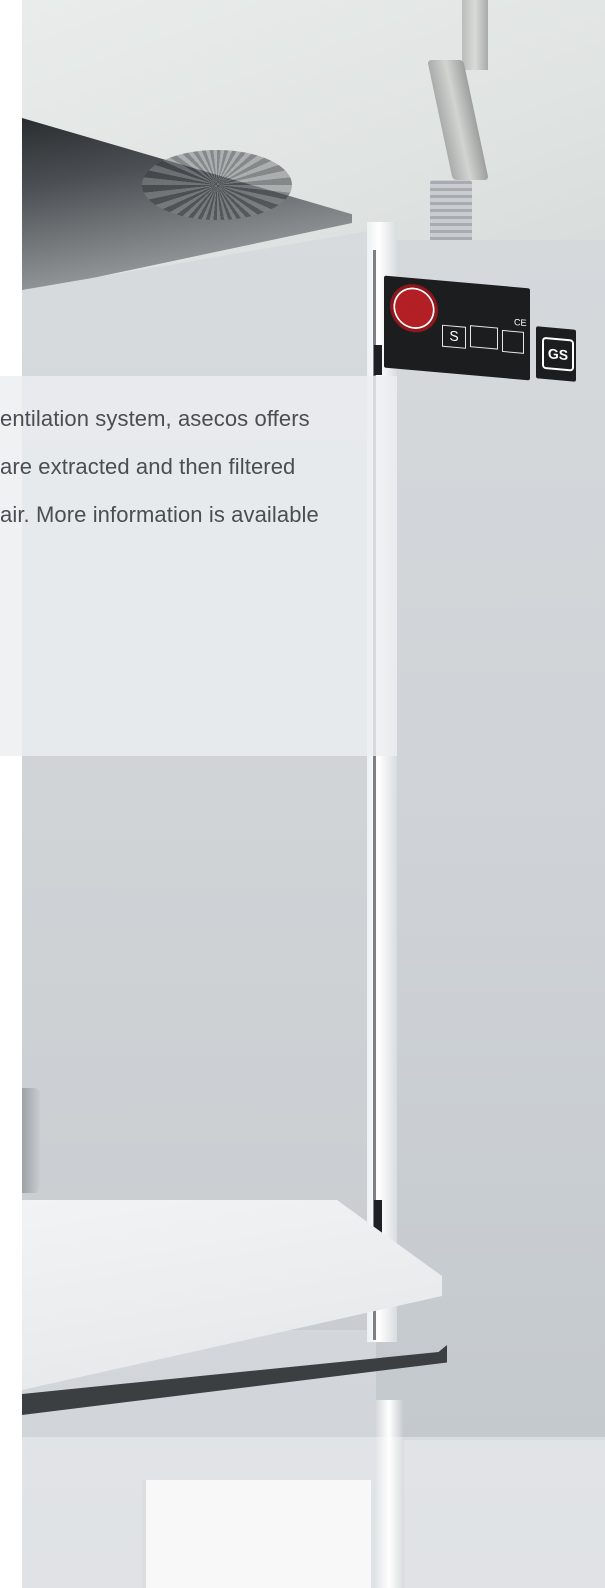 Image resolution: width=605 pixels, height=1588 pixels. Describe the element at coordinates (159, 514) in the screenshot. I see `panel-text-line: air. More information is available` at that location.